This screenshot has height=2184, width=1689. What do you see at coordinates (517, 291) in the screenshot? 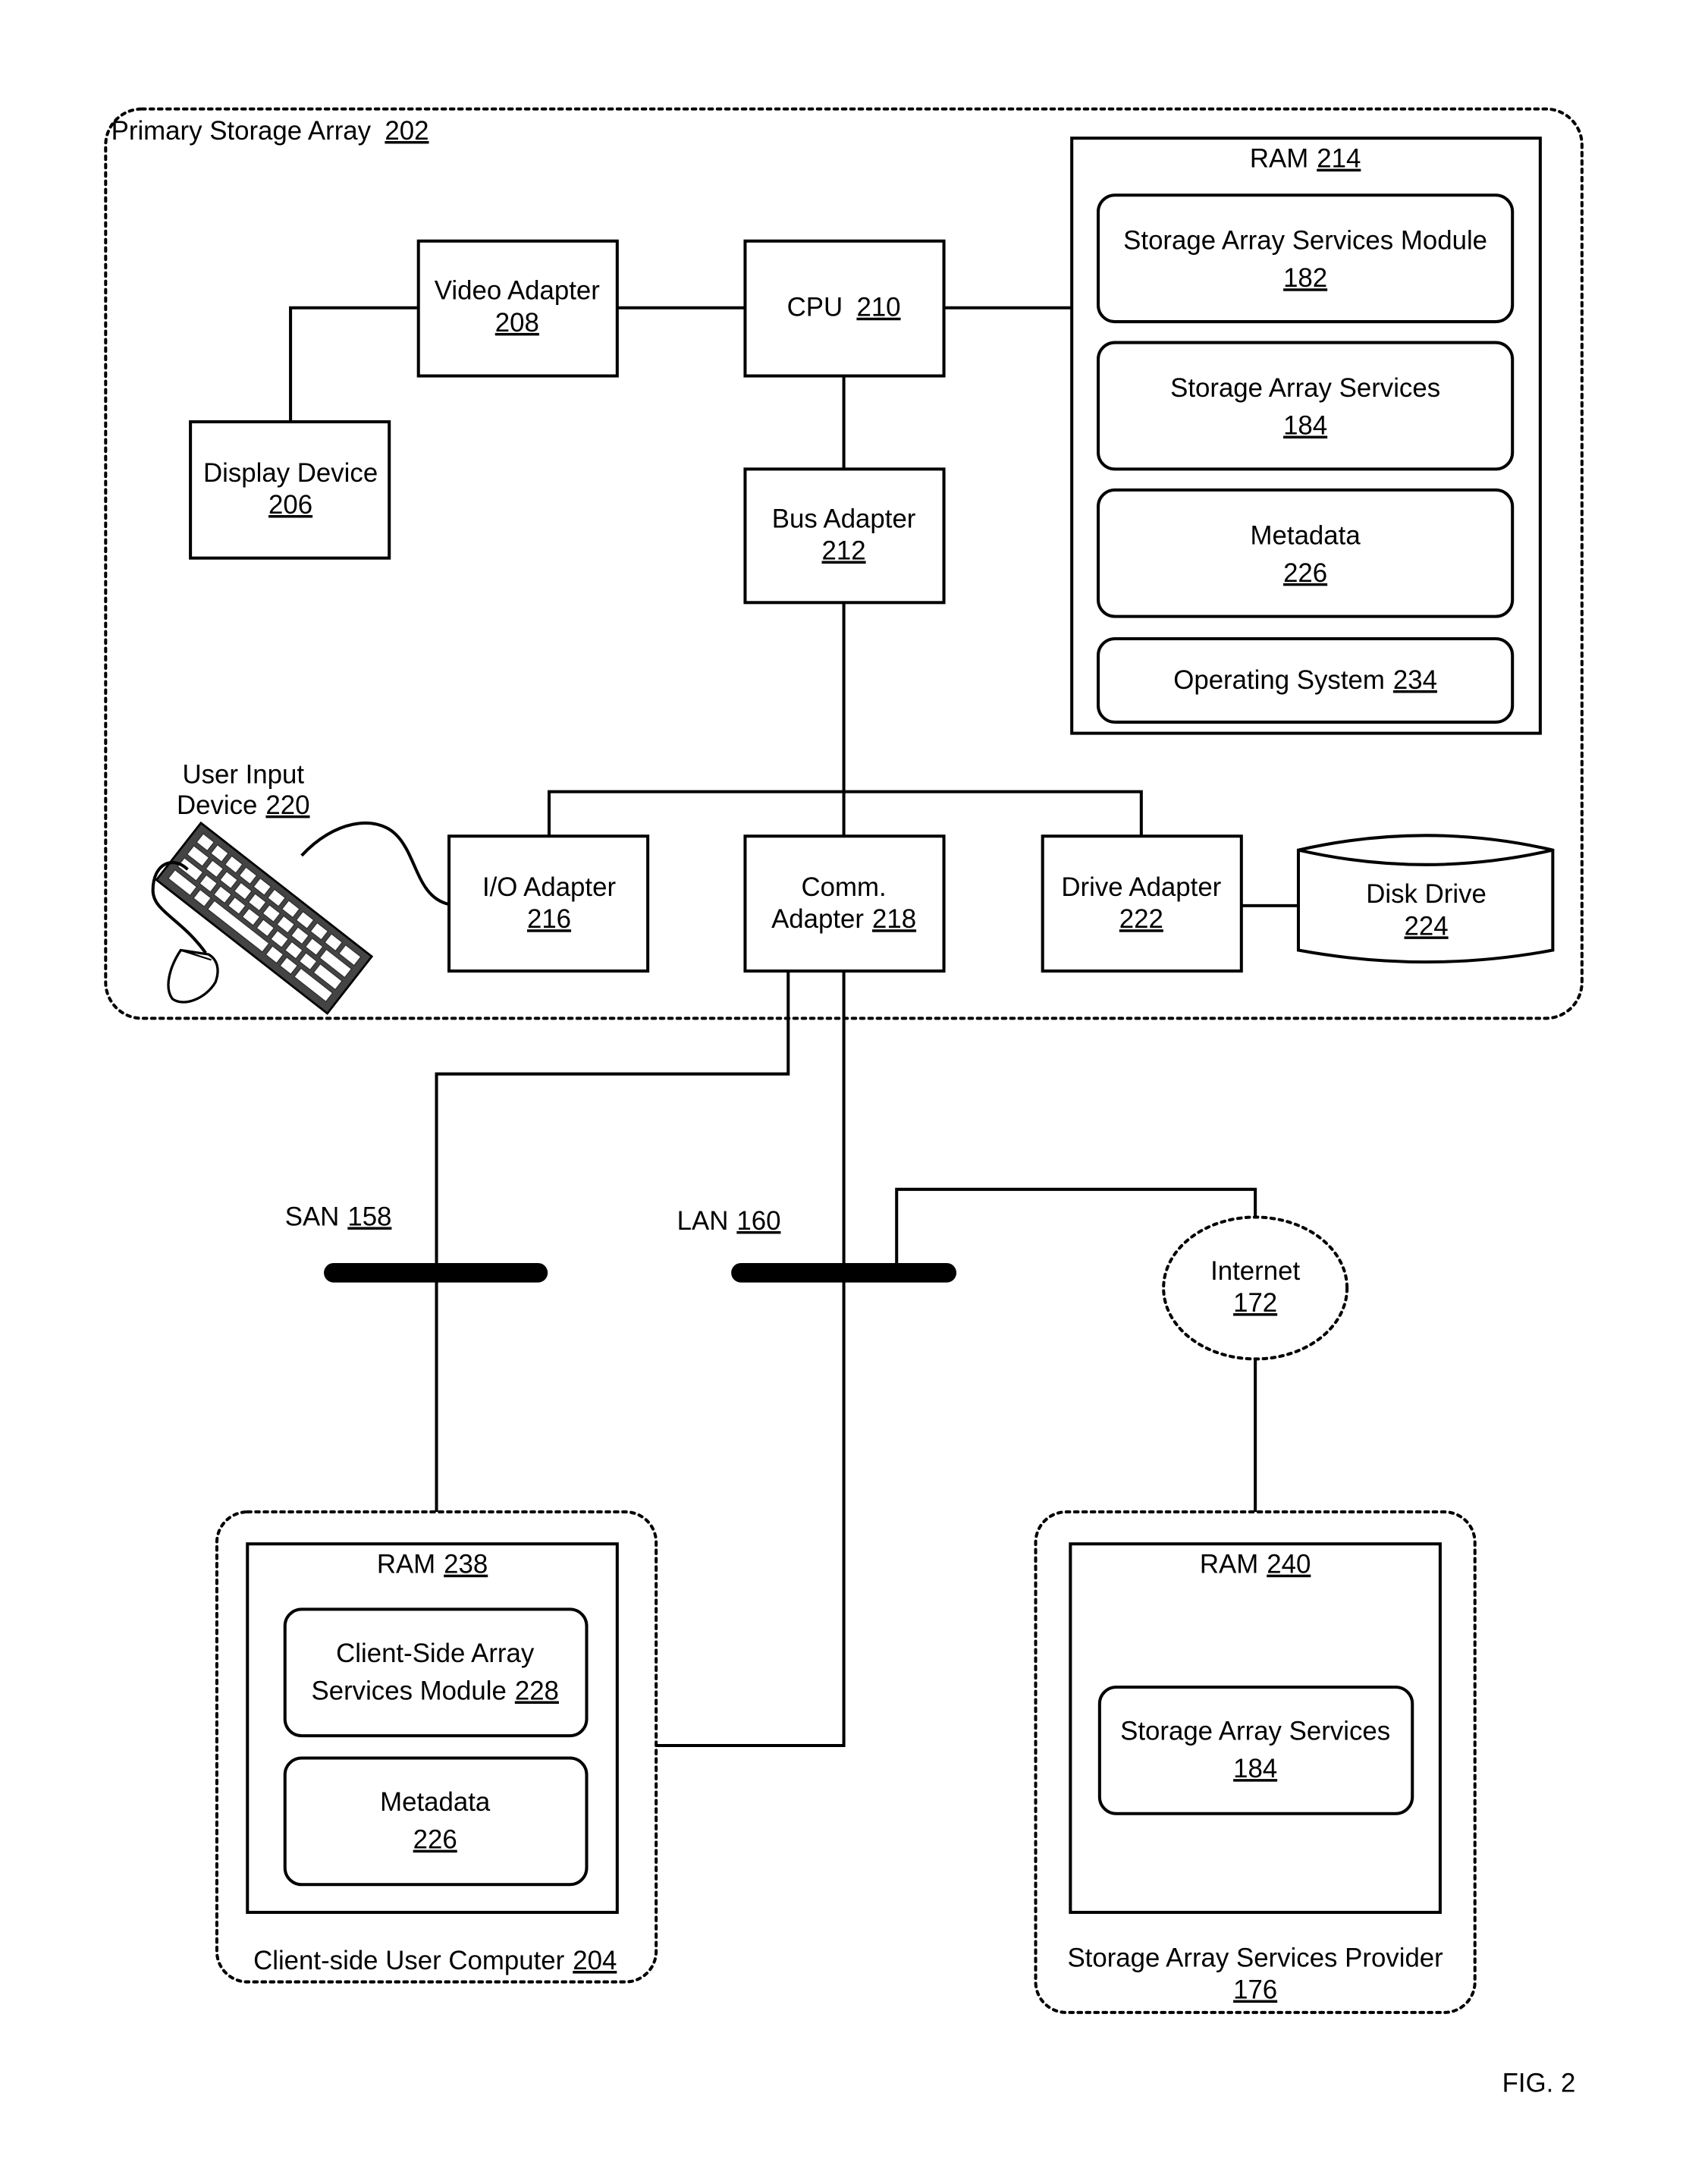
I see `video-adapter-label: Video Adapter` at bounding box center [517, 291].